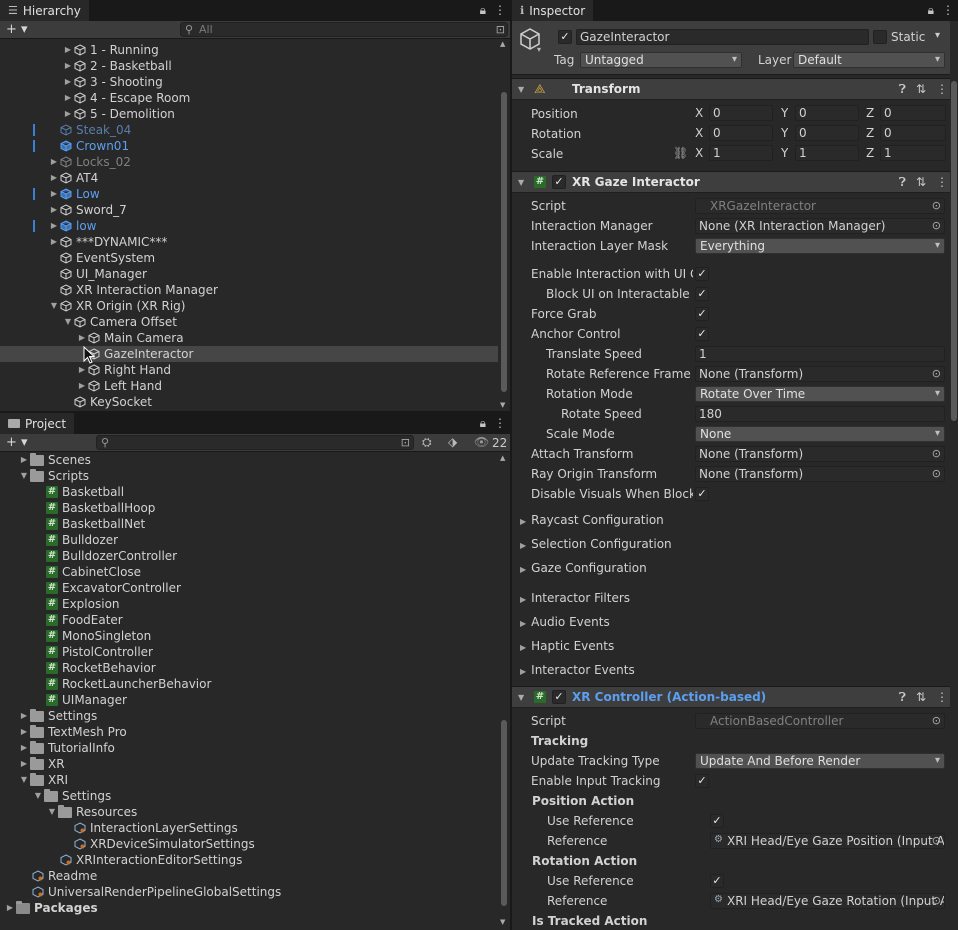 This screenshot has width=958, height=930. Describe the element at coordinates (820, 434) in the screenshot. I see `scale-mode-dropdown: None` at that location.